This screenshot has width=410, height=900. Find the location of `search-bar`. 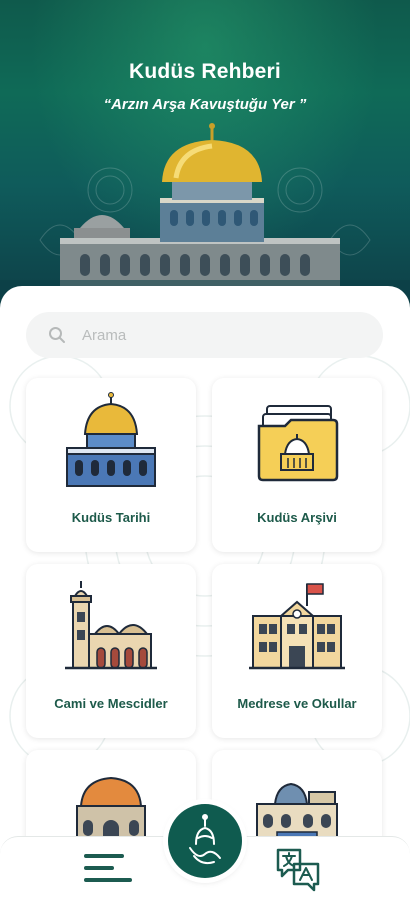

search-bar is located at coordinates (204, 335).